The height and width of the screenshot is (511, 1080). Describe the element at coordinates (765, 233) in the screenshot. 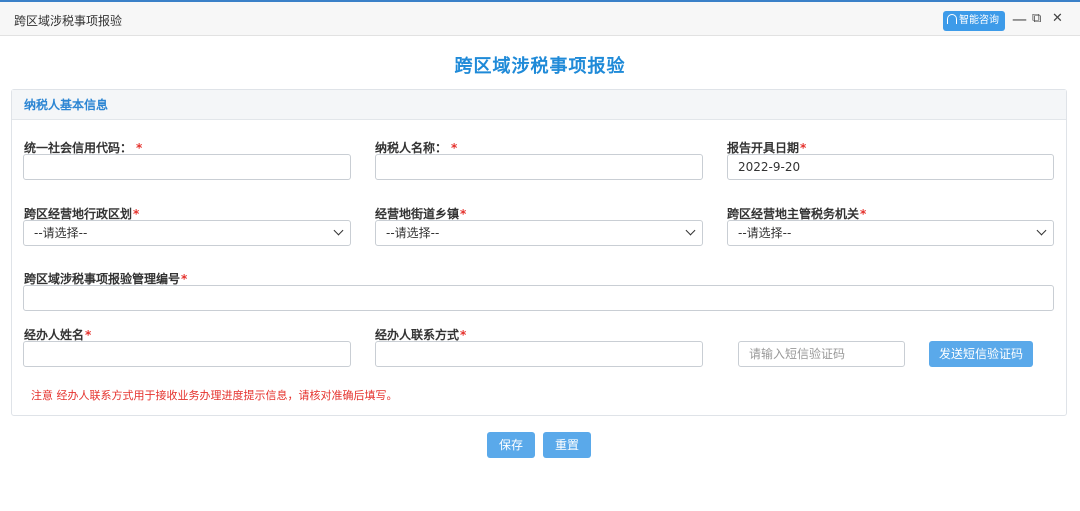

I see `tax-authority-selected: --请选择--` at that location.